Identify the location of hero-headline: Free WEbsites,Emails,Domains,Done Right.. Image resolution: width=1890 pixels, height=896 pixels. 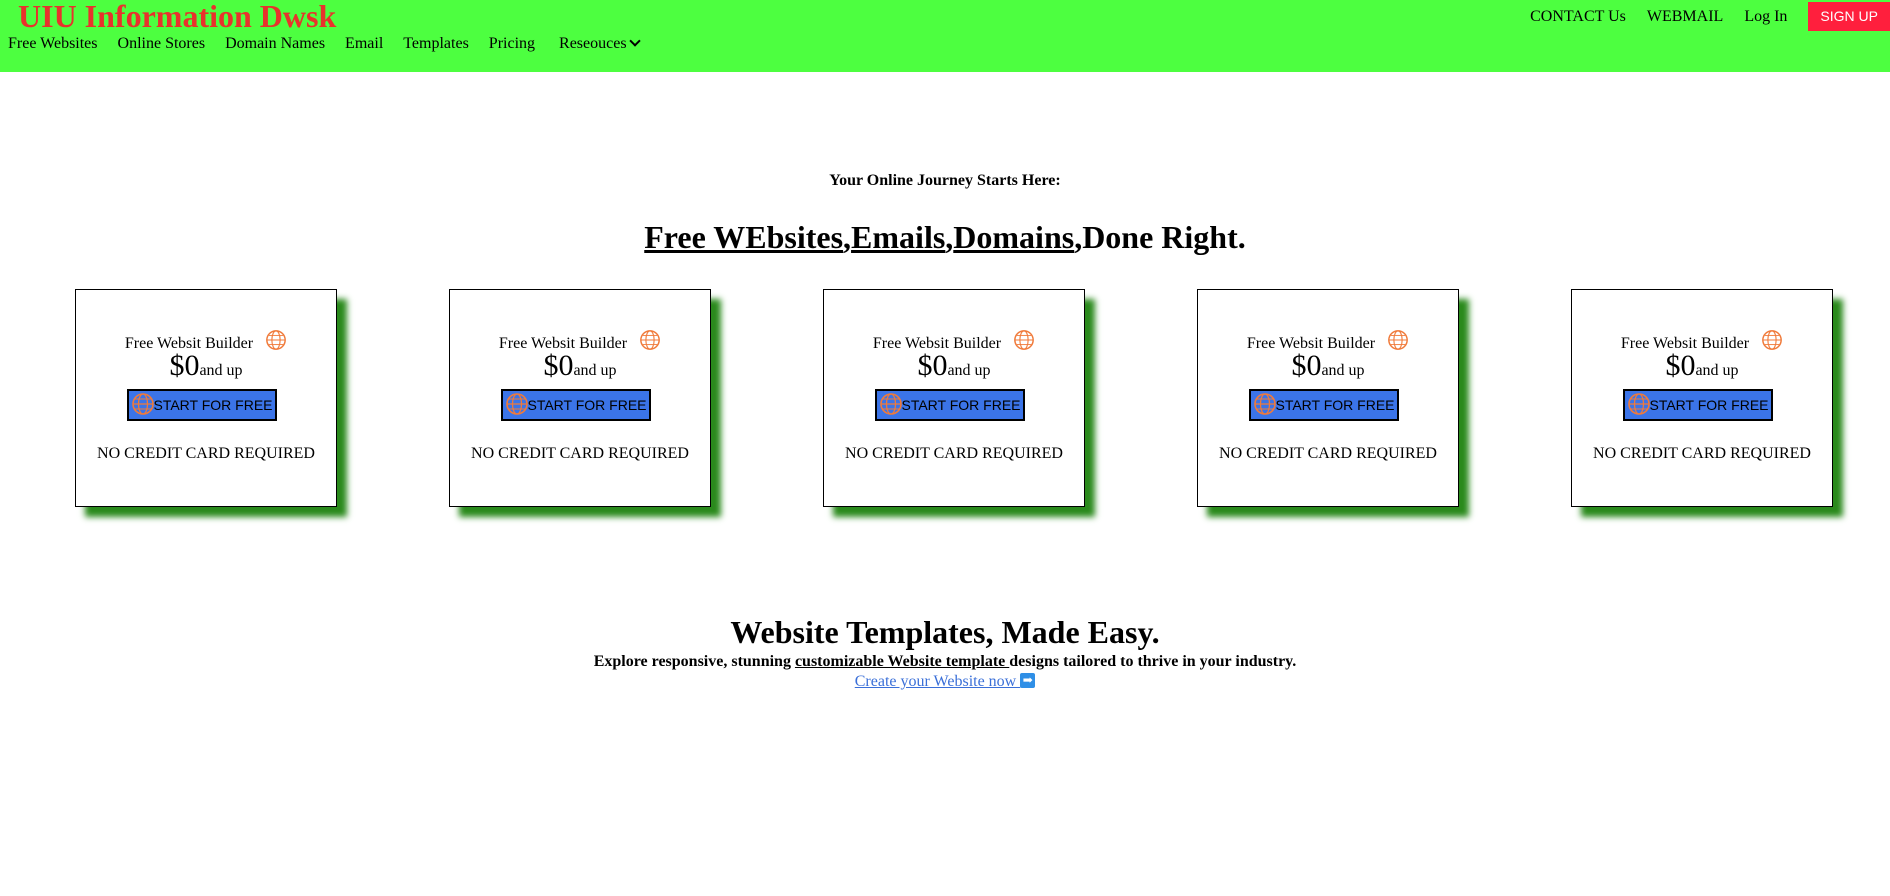
(945, 237).